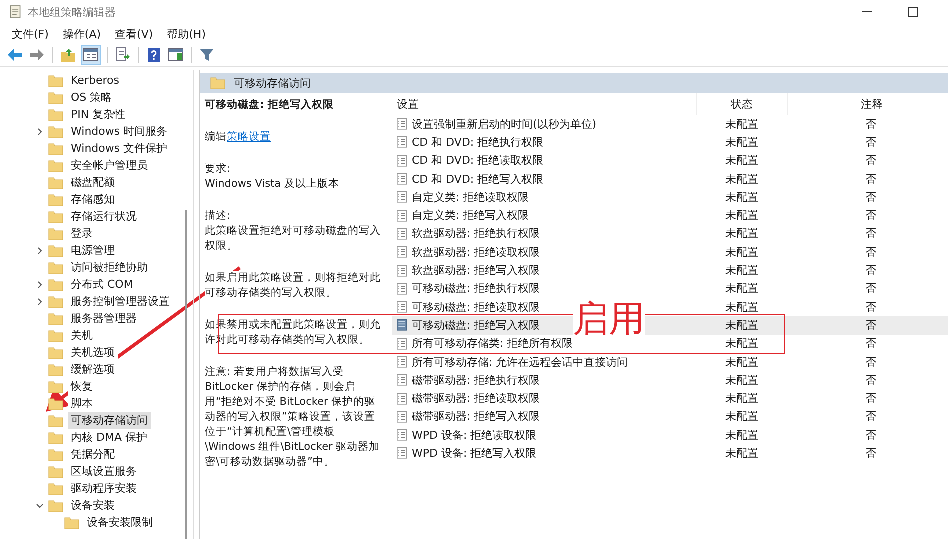  What do you see at coordinates (471, 216) in the screenshot?
I see `setting-name: 自定义类: 拒绝写入权限` at bounding box center [471, 216].